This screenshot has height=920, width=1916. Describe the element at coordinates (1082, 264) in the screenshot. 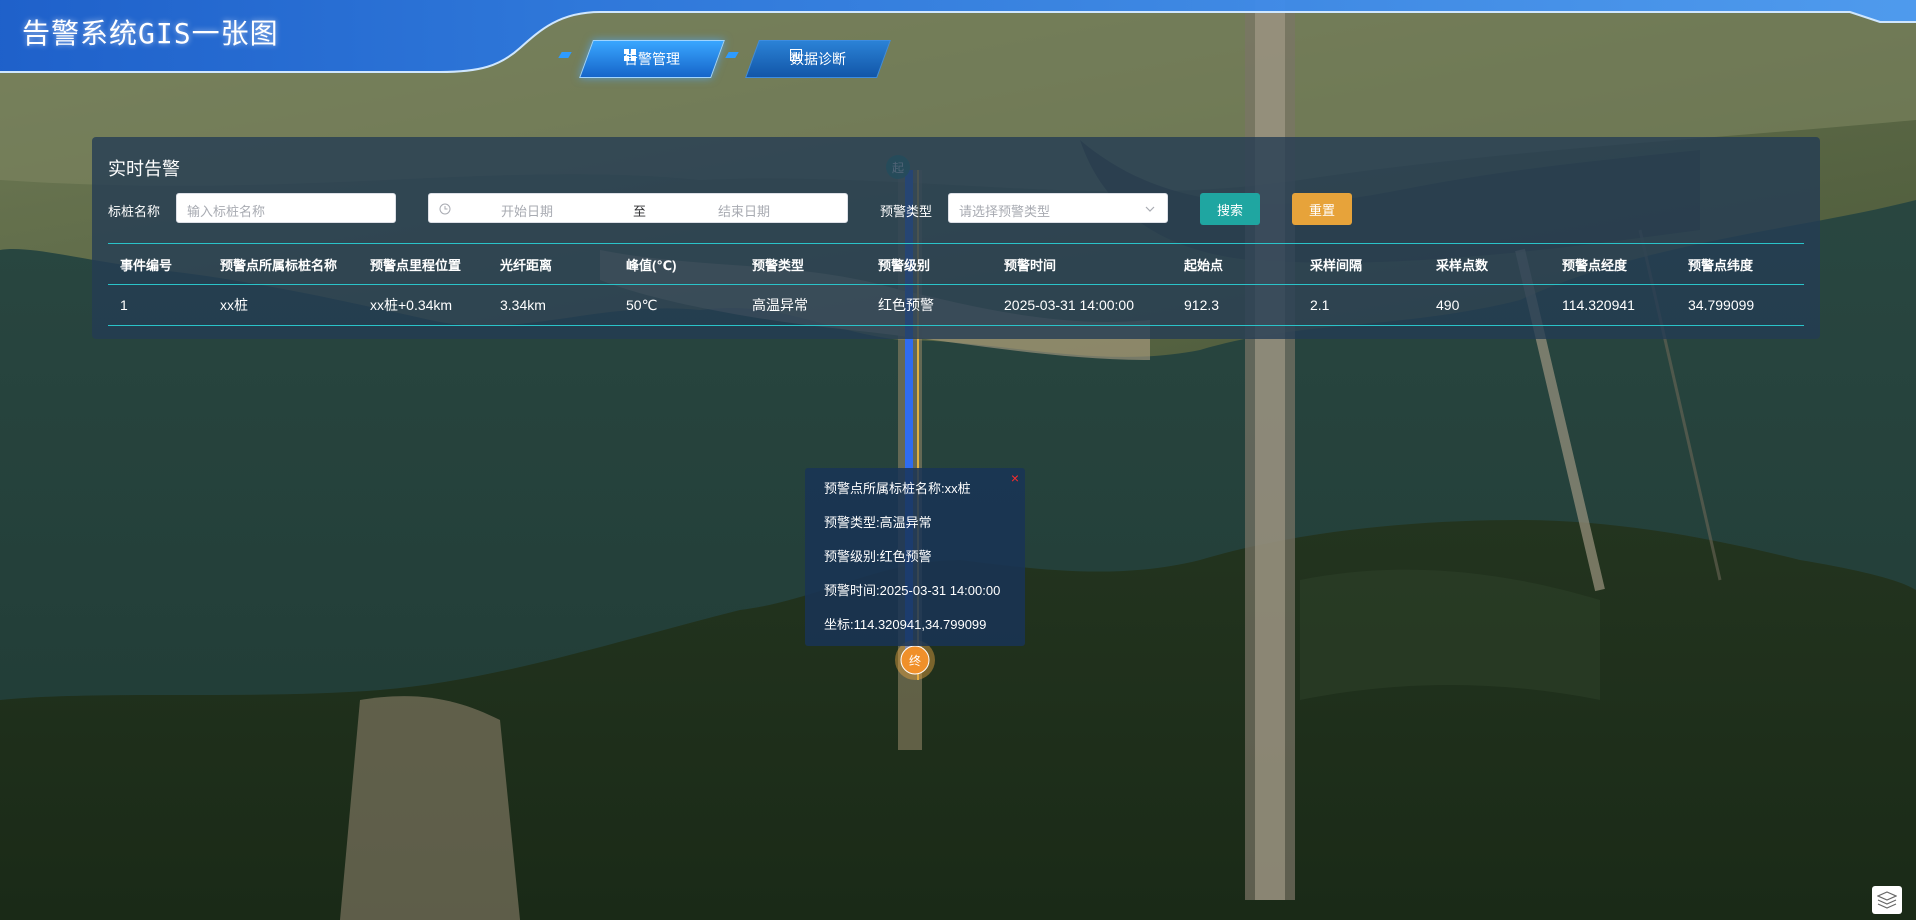

I see `header-cell: 预警时间` at that location.